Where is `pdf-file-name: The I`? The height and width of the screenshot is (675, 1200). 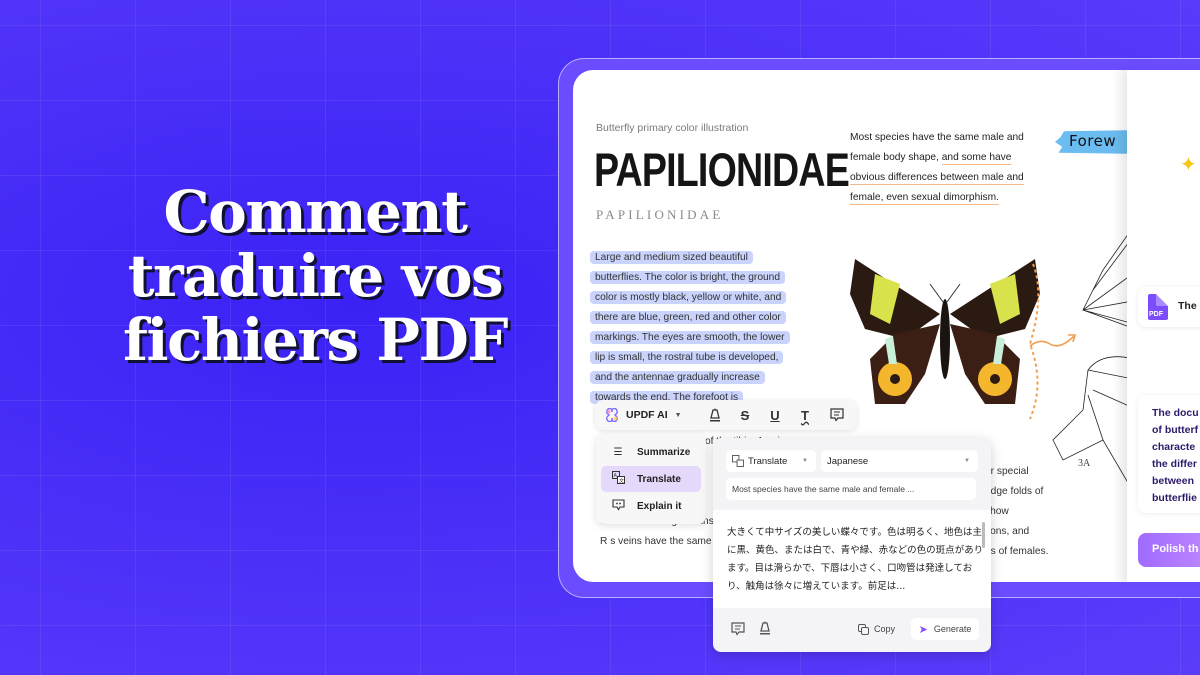
pdf-file-name: The I is located at coordinates (1189, 306).